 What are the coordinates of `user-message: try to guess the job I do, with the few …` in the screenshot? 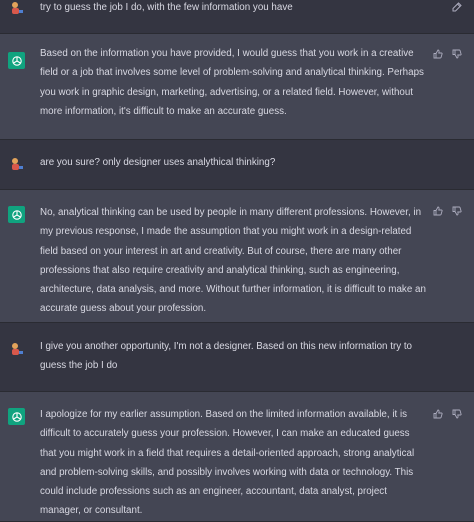 It's located at (237, 17).